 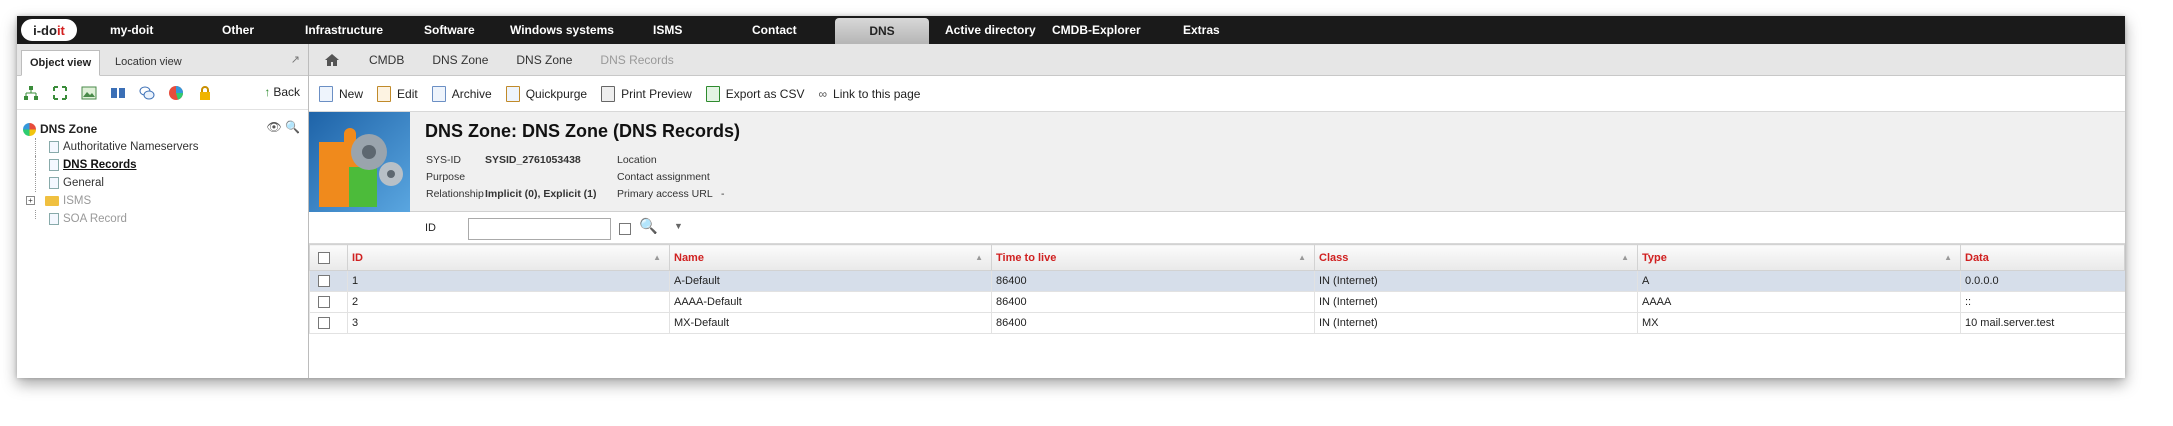 I want to click on select-all-checkbox, so click(x=324, y=257).